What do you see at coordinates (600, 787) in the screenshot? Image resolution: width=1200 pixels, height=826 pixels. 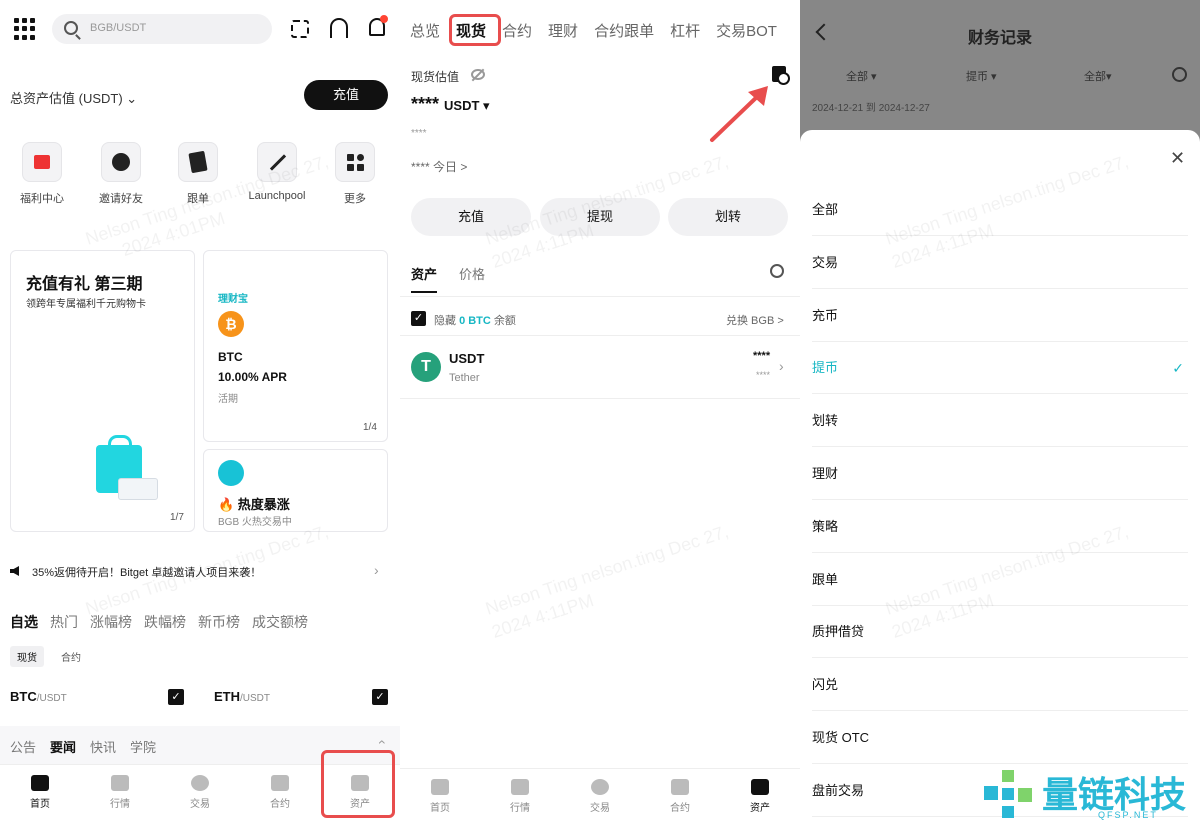 I see `trade-icon` at bounding box center [600, 787].